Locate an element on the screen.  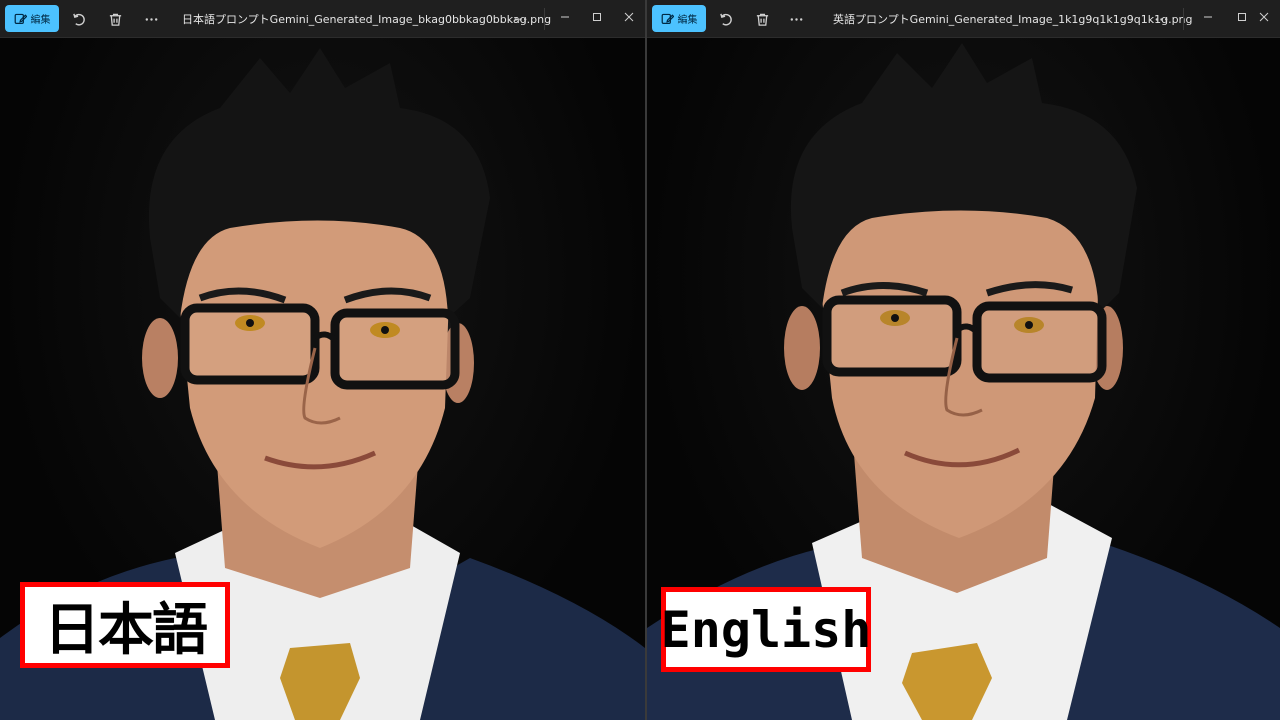
label-english: English is located at coordinates (766, 629).